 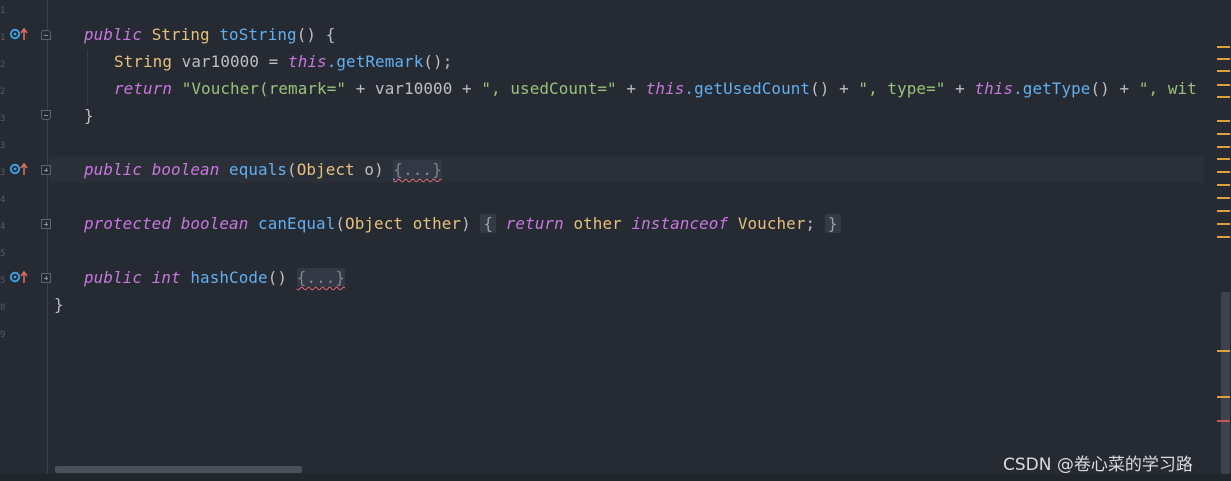 I want to click on method-name: hashCode, so click(x=229, y=277).